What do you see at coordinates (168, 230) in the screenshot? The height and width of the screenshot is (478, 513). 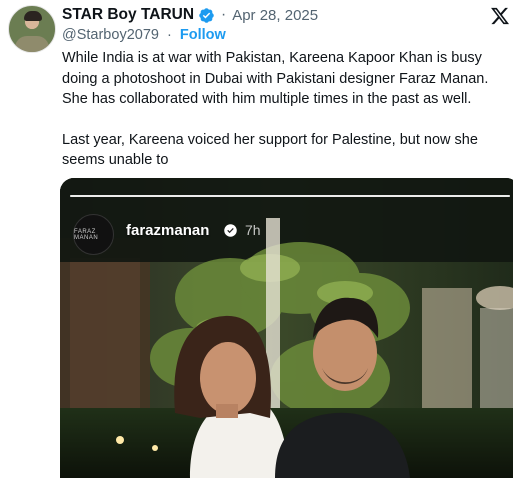 I see `story-username: farazmanan` at bounding box center [168, 230].